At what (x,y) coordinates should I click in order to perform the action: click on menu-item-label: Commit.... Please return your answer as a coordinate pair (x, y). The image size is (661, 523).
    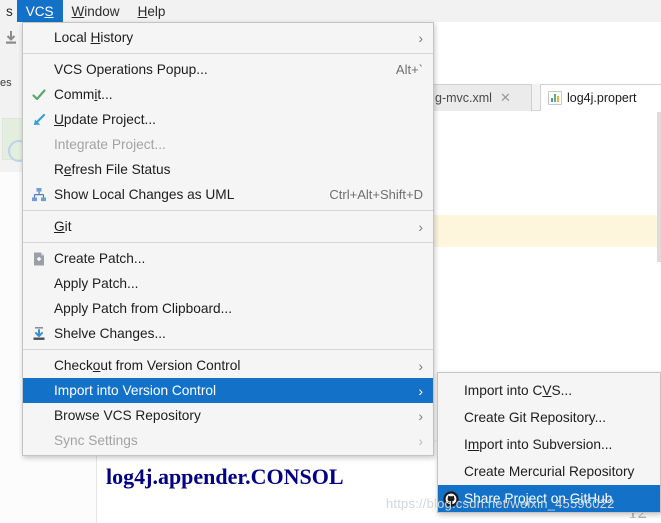
    Looking at the image, I should click on (83, 94).